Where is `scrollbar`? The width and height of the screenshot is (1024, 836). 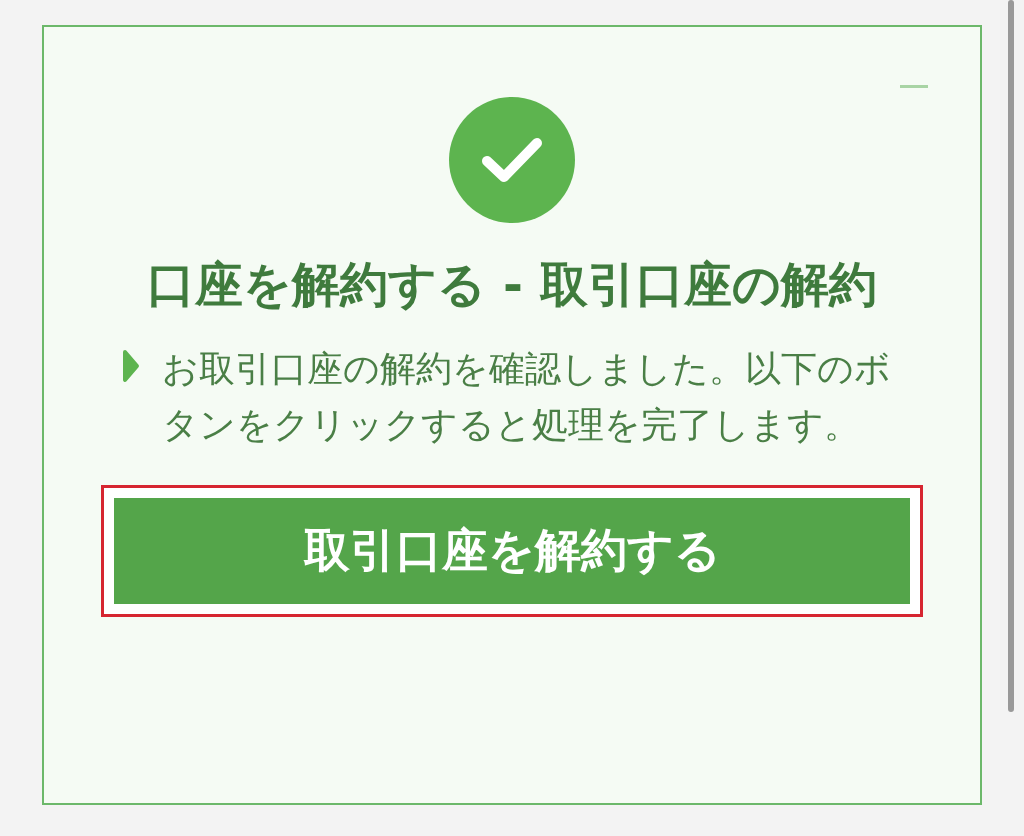 scrollbar is located at coordinates (1011, 356).